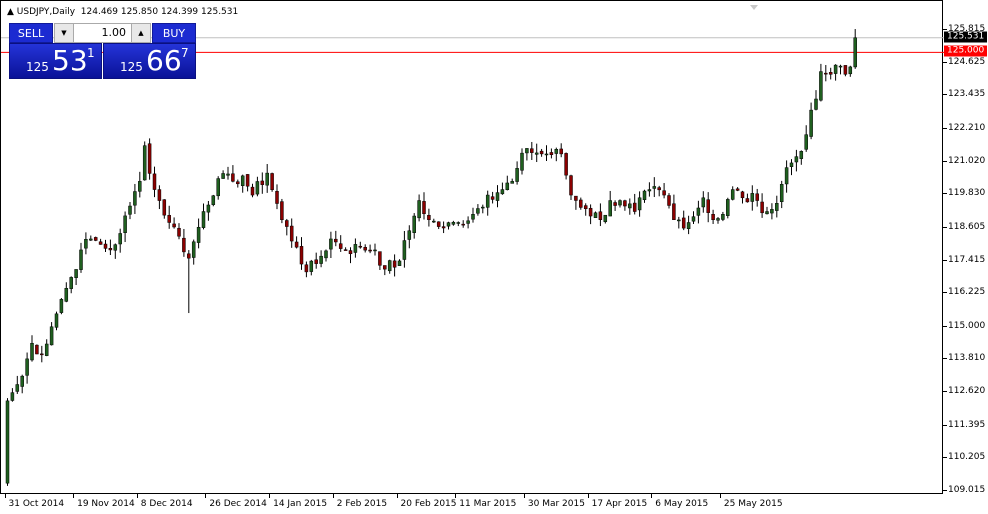 This screenshot has width=988, height=514. What do you see at coordinates (967, 424) in the screenshot?
I see `price-tick-label: 111.395` at bounding box center [967, 424].